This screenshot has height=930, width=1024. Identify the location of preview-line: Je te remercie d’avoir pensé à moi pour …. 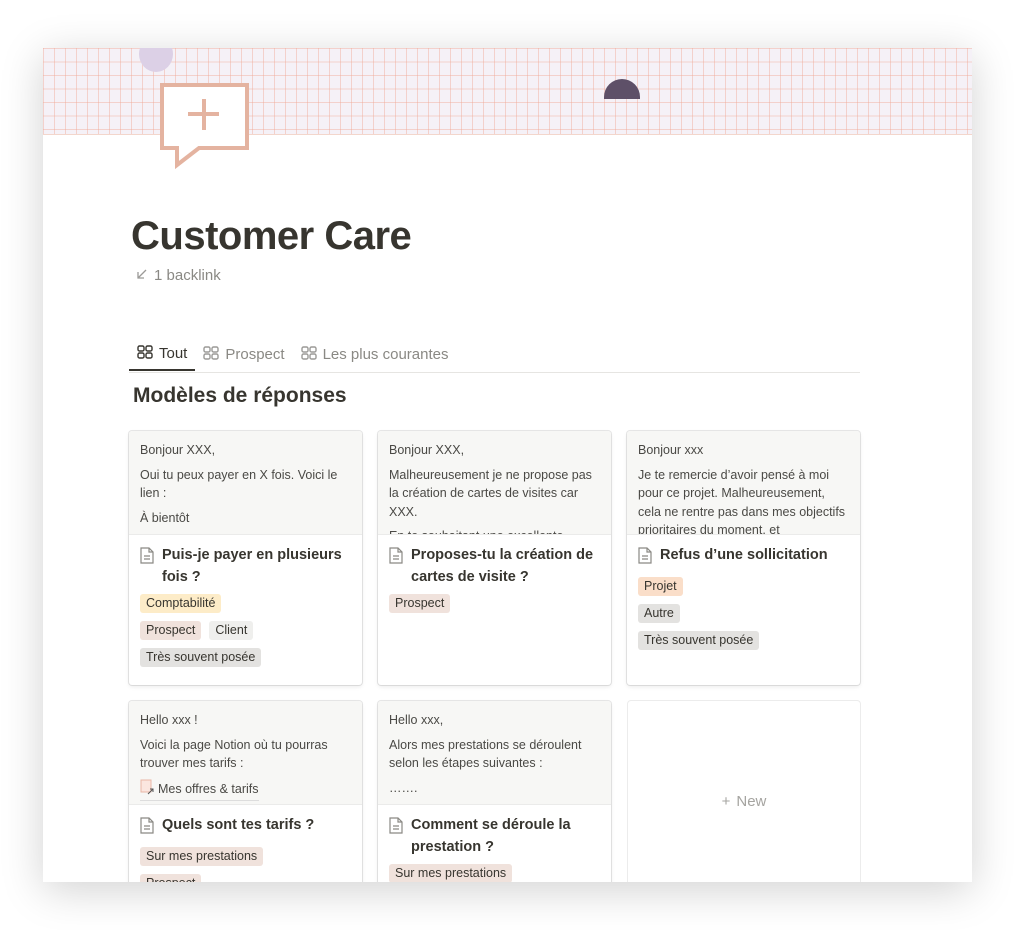
(742, 501).